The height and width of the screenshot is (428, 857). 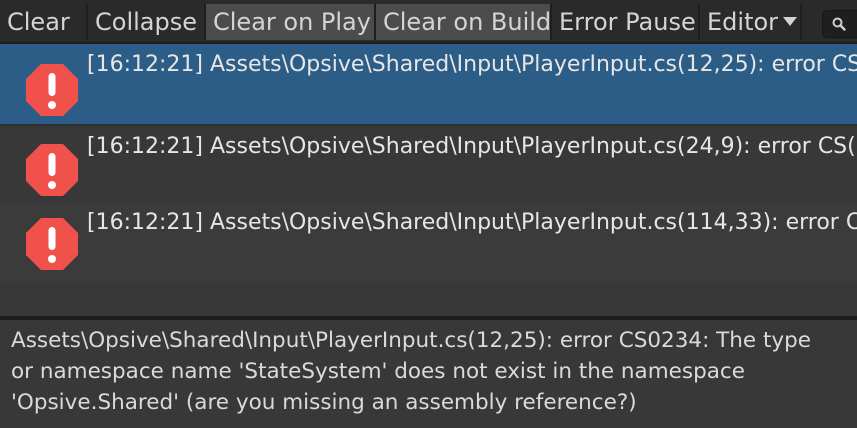 I want to click on error-pause-label: Error Pause, so click(x=627, y=22).